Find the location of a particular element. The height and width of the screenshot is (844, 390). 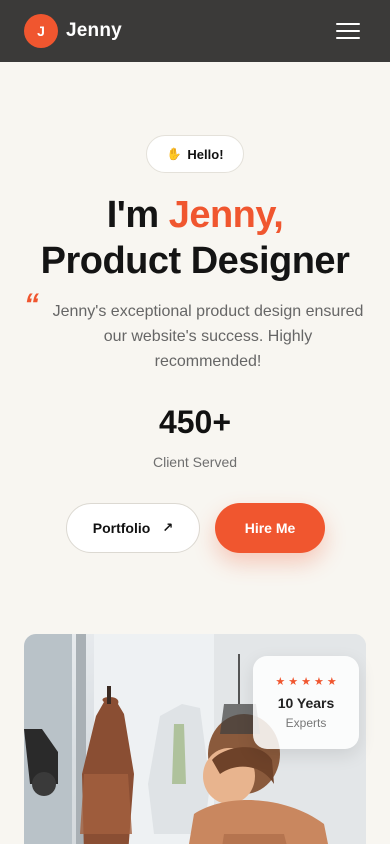

hire-me-button: Hire Me is located at coordinates (270, 528).